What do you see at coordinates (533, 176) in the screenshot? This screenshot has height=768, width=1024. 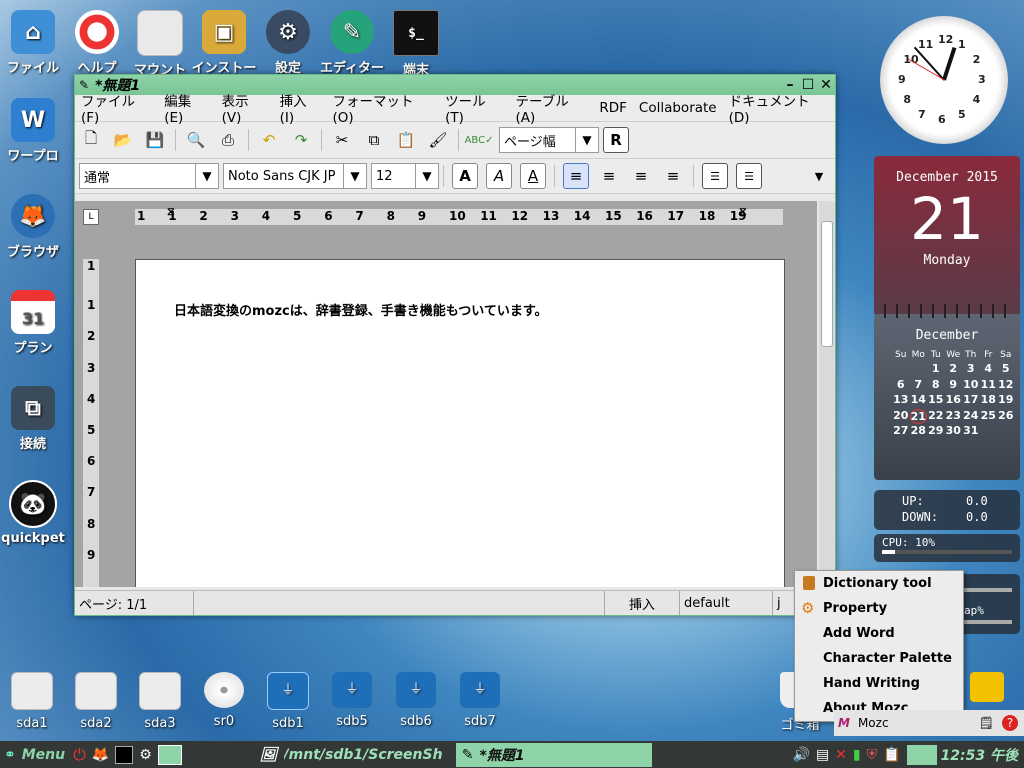 I see `underline-icon: A` at bounding box center [533, 176].